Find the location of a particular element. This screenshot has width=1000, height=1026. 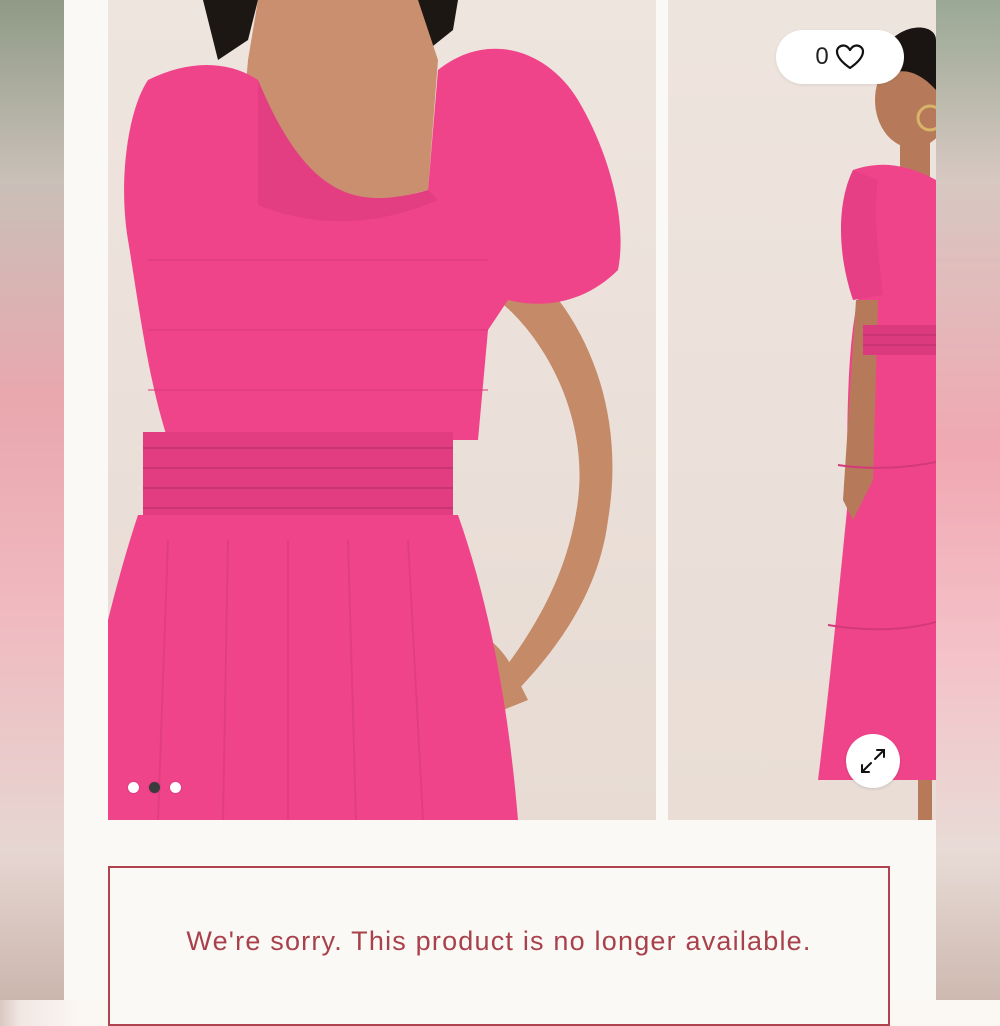

expand-image-button is located at coordinates (873, 761).